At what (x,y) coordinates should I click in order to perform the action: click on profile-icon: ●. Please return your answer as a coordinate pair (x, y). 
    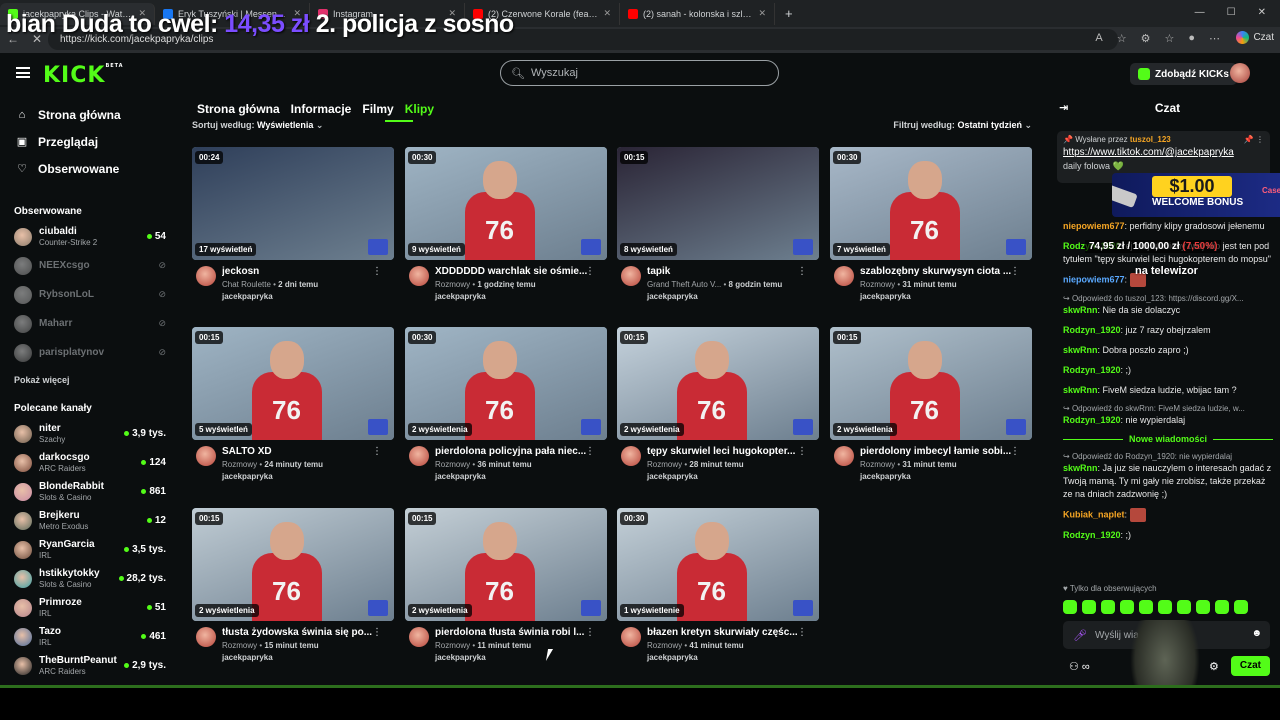
    Looking at the image, I should click on (1191, 38).